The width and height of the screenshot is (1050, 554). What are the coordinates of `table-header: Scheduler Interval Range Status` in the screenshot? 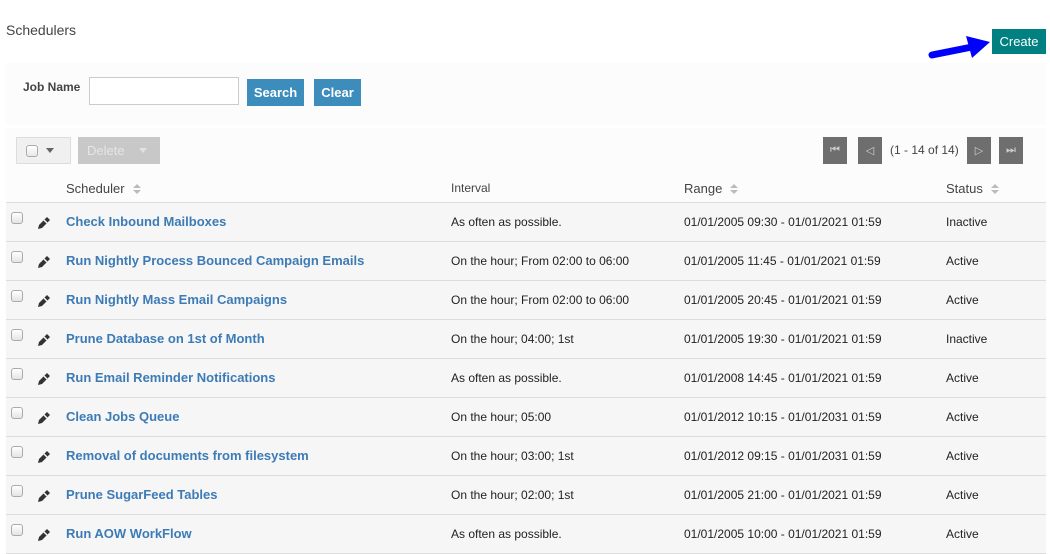 It's located at (526, 187).